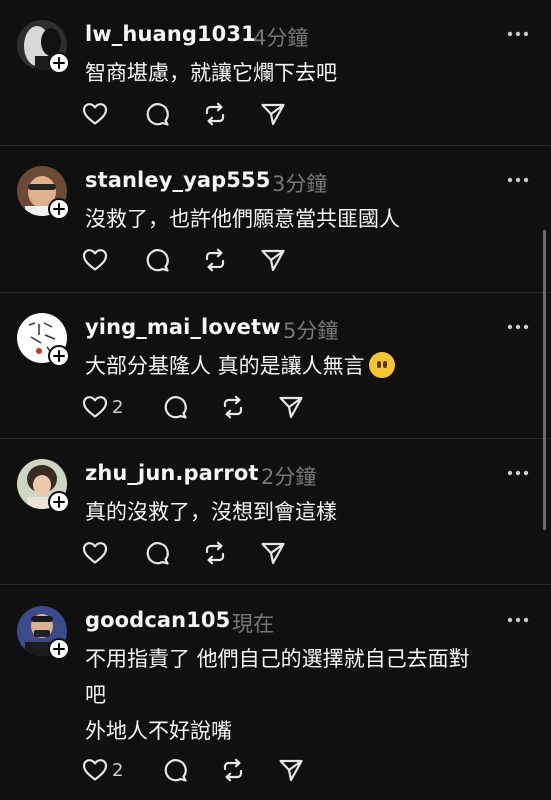 The width and height of the screenshot is (551, 800). I want to click on reply-text-content: 大部分基隆人 真的是讓人無言, so click(225, 366).